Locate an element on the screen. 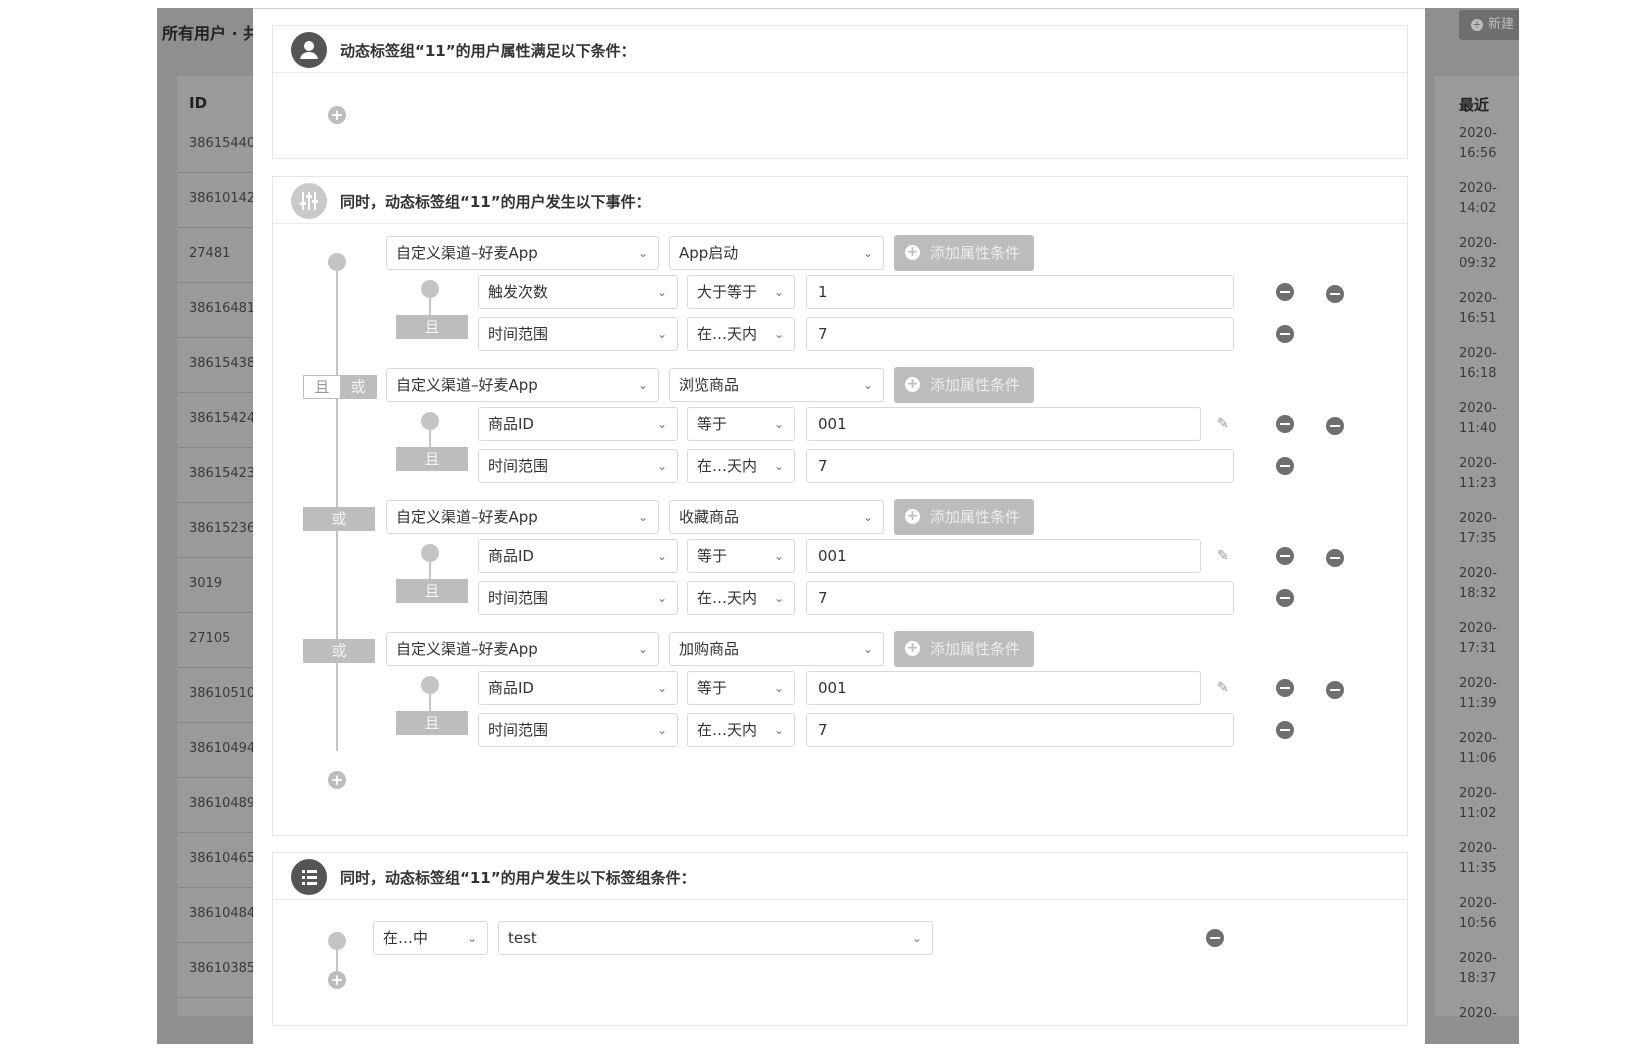  and-toggle-option: 且 is located at coordinates (322, 387).